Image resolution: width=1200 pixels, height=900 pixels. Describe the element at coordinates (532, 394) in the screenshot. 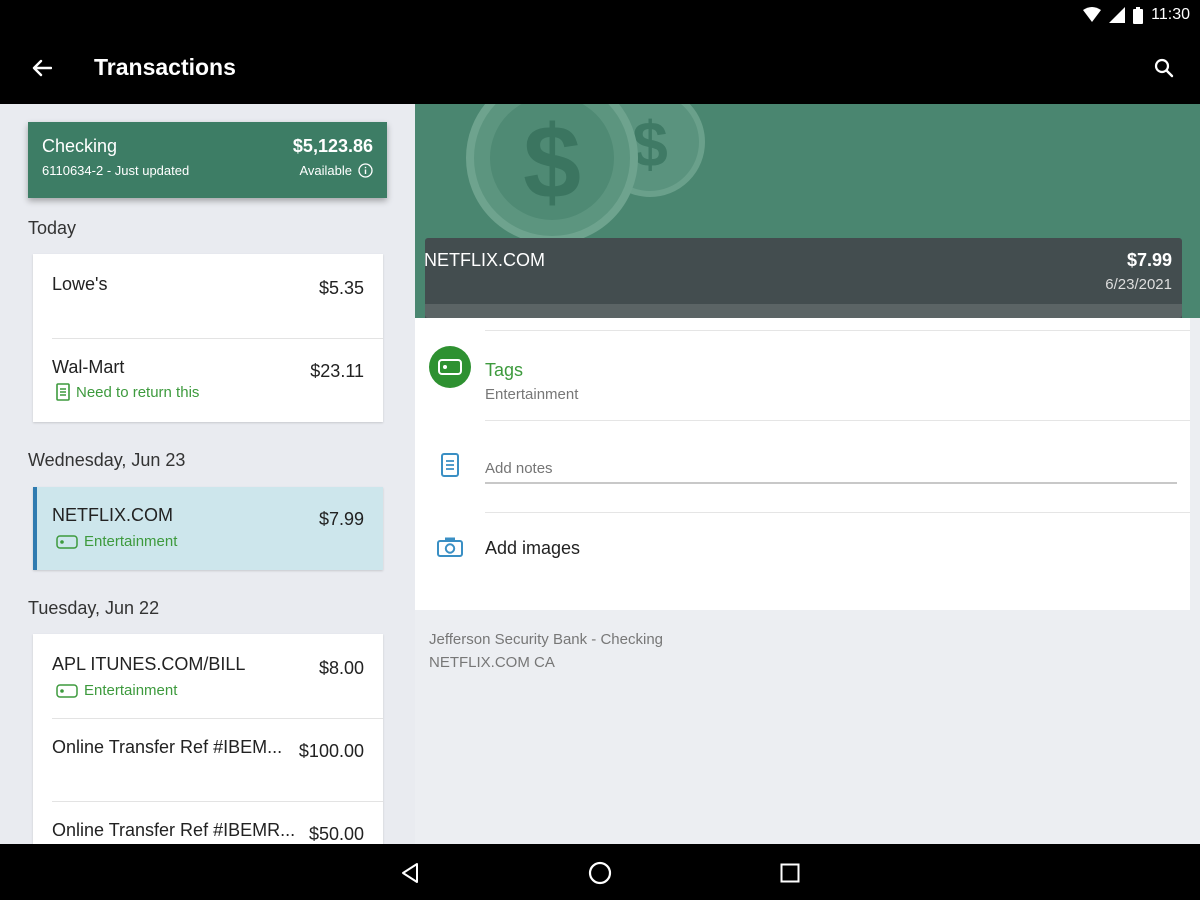

I see `tags-value: Entertainment` at that location.